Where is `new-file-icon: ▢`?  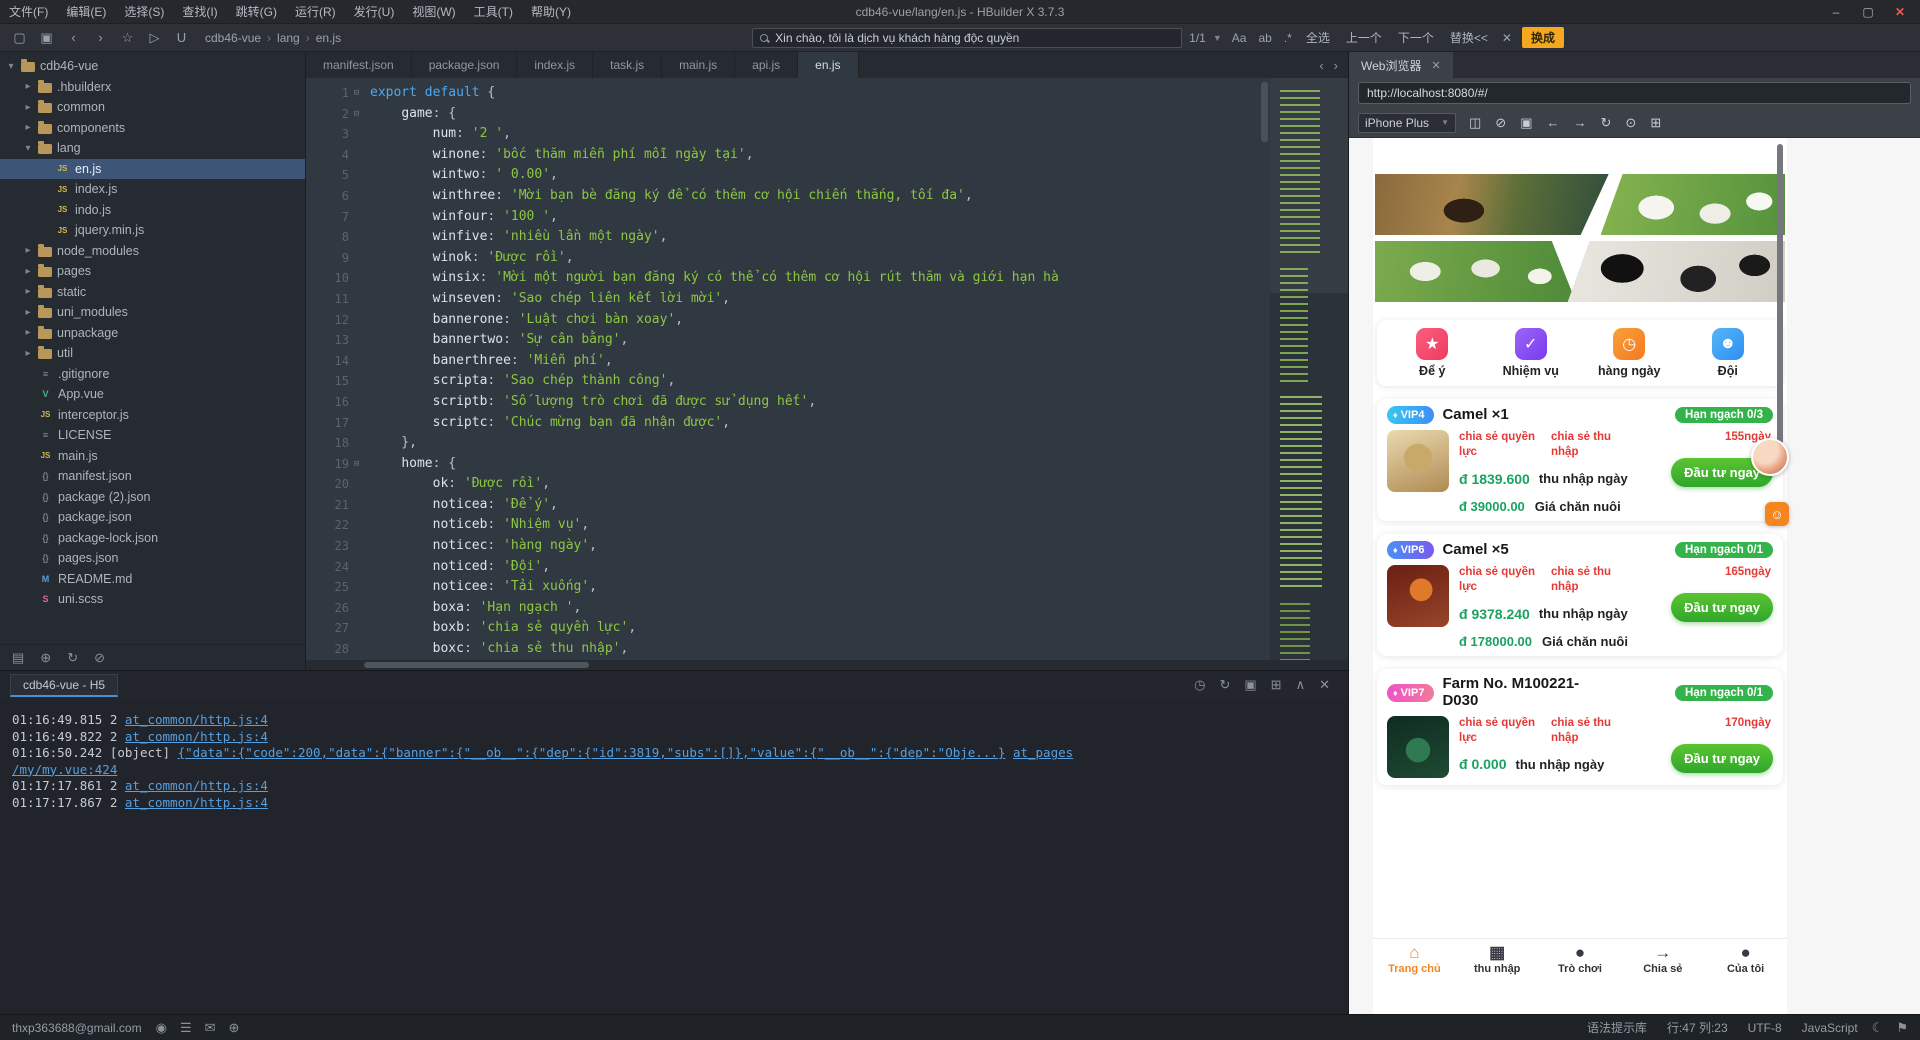 new-file-icon: ▢ is located at coordinates (19, 38).